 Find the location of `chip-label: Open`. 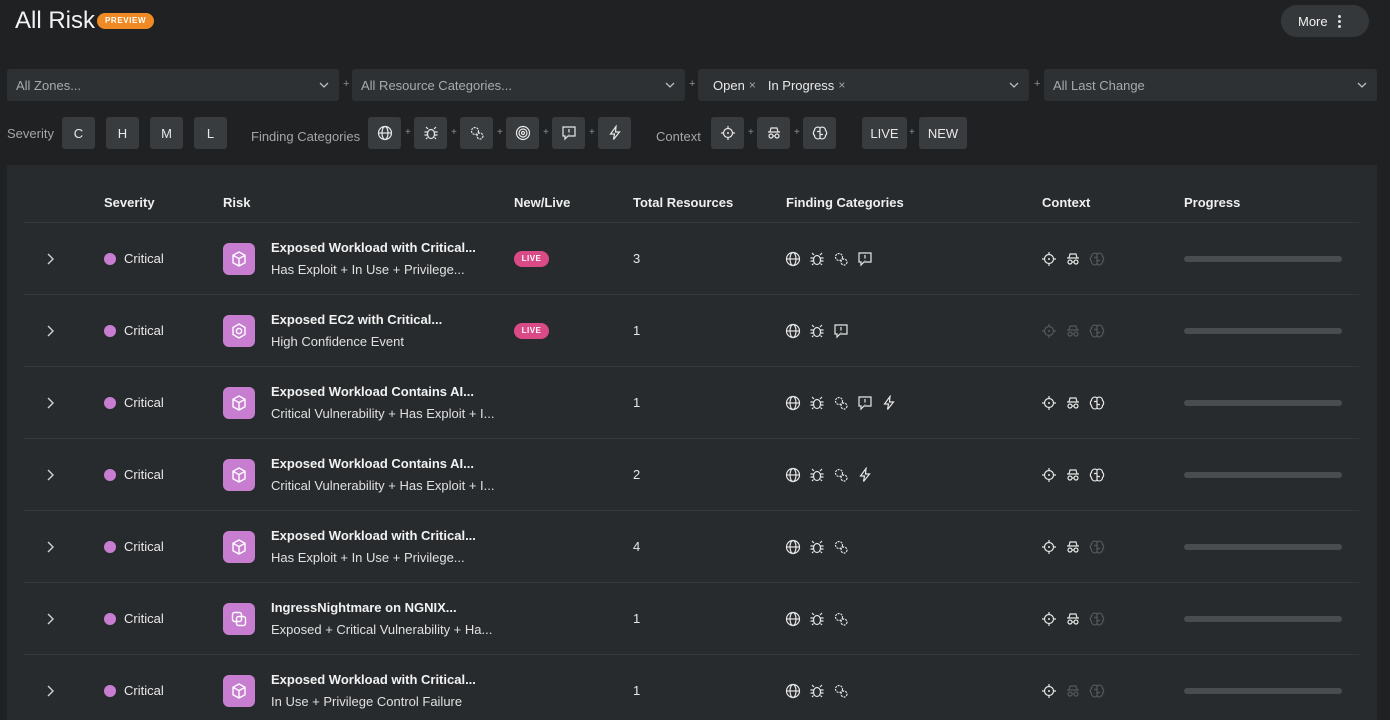

chip-label: Open is located at coordinates (729, 85).